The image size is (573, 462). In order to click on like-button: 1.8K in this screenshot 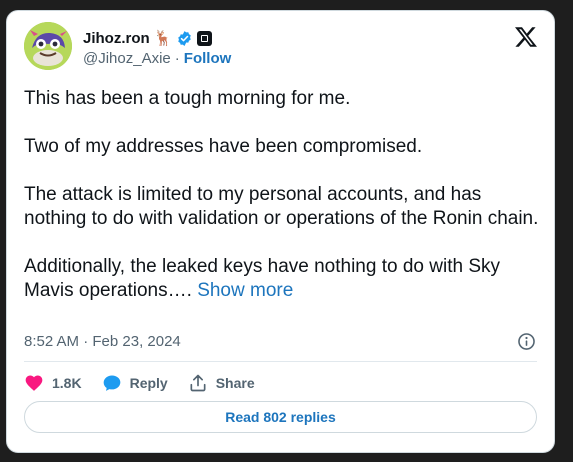, I will do `click(53, 383)`.